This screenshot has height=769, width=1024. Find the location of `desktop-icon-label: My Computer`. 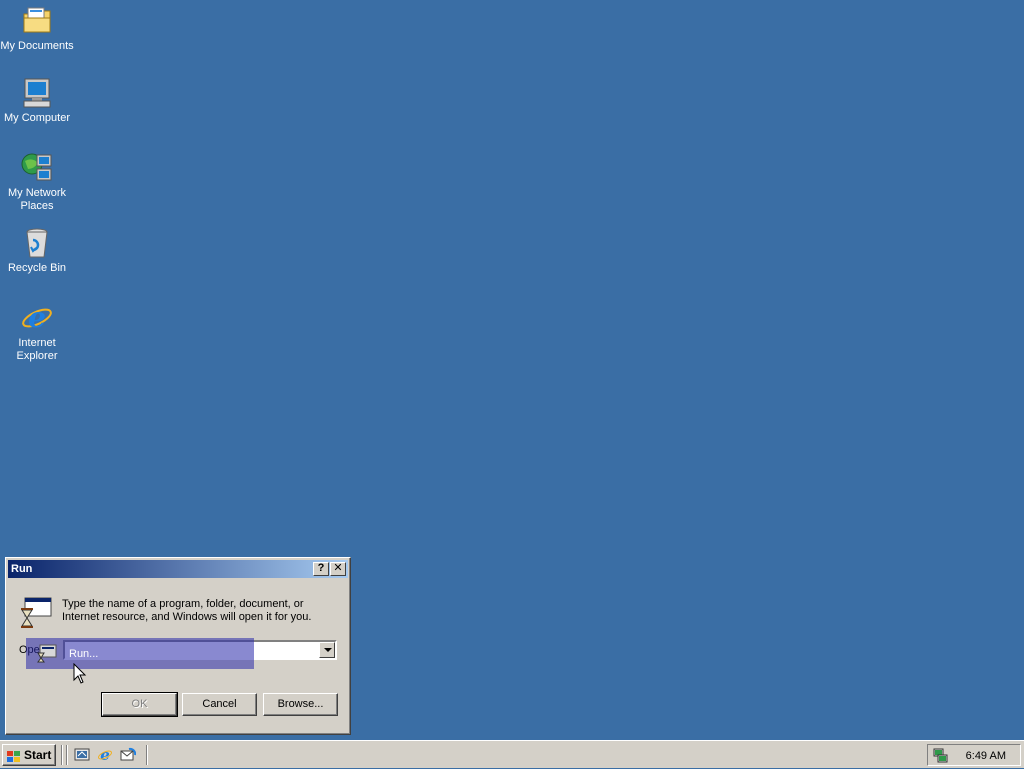

desktop-icon-label: My Computer is located at coordinates (37, 118).